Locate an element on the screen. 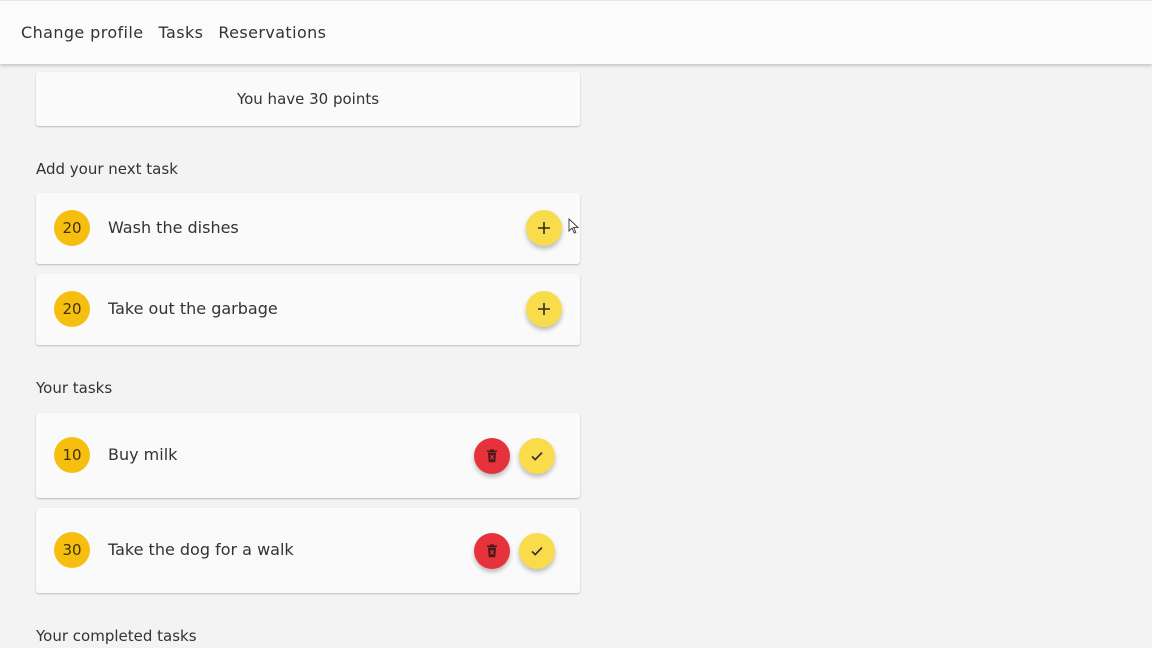  mouse-pointer-icon is located at coordinates (574, 226).